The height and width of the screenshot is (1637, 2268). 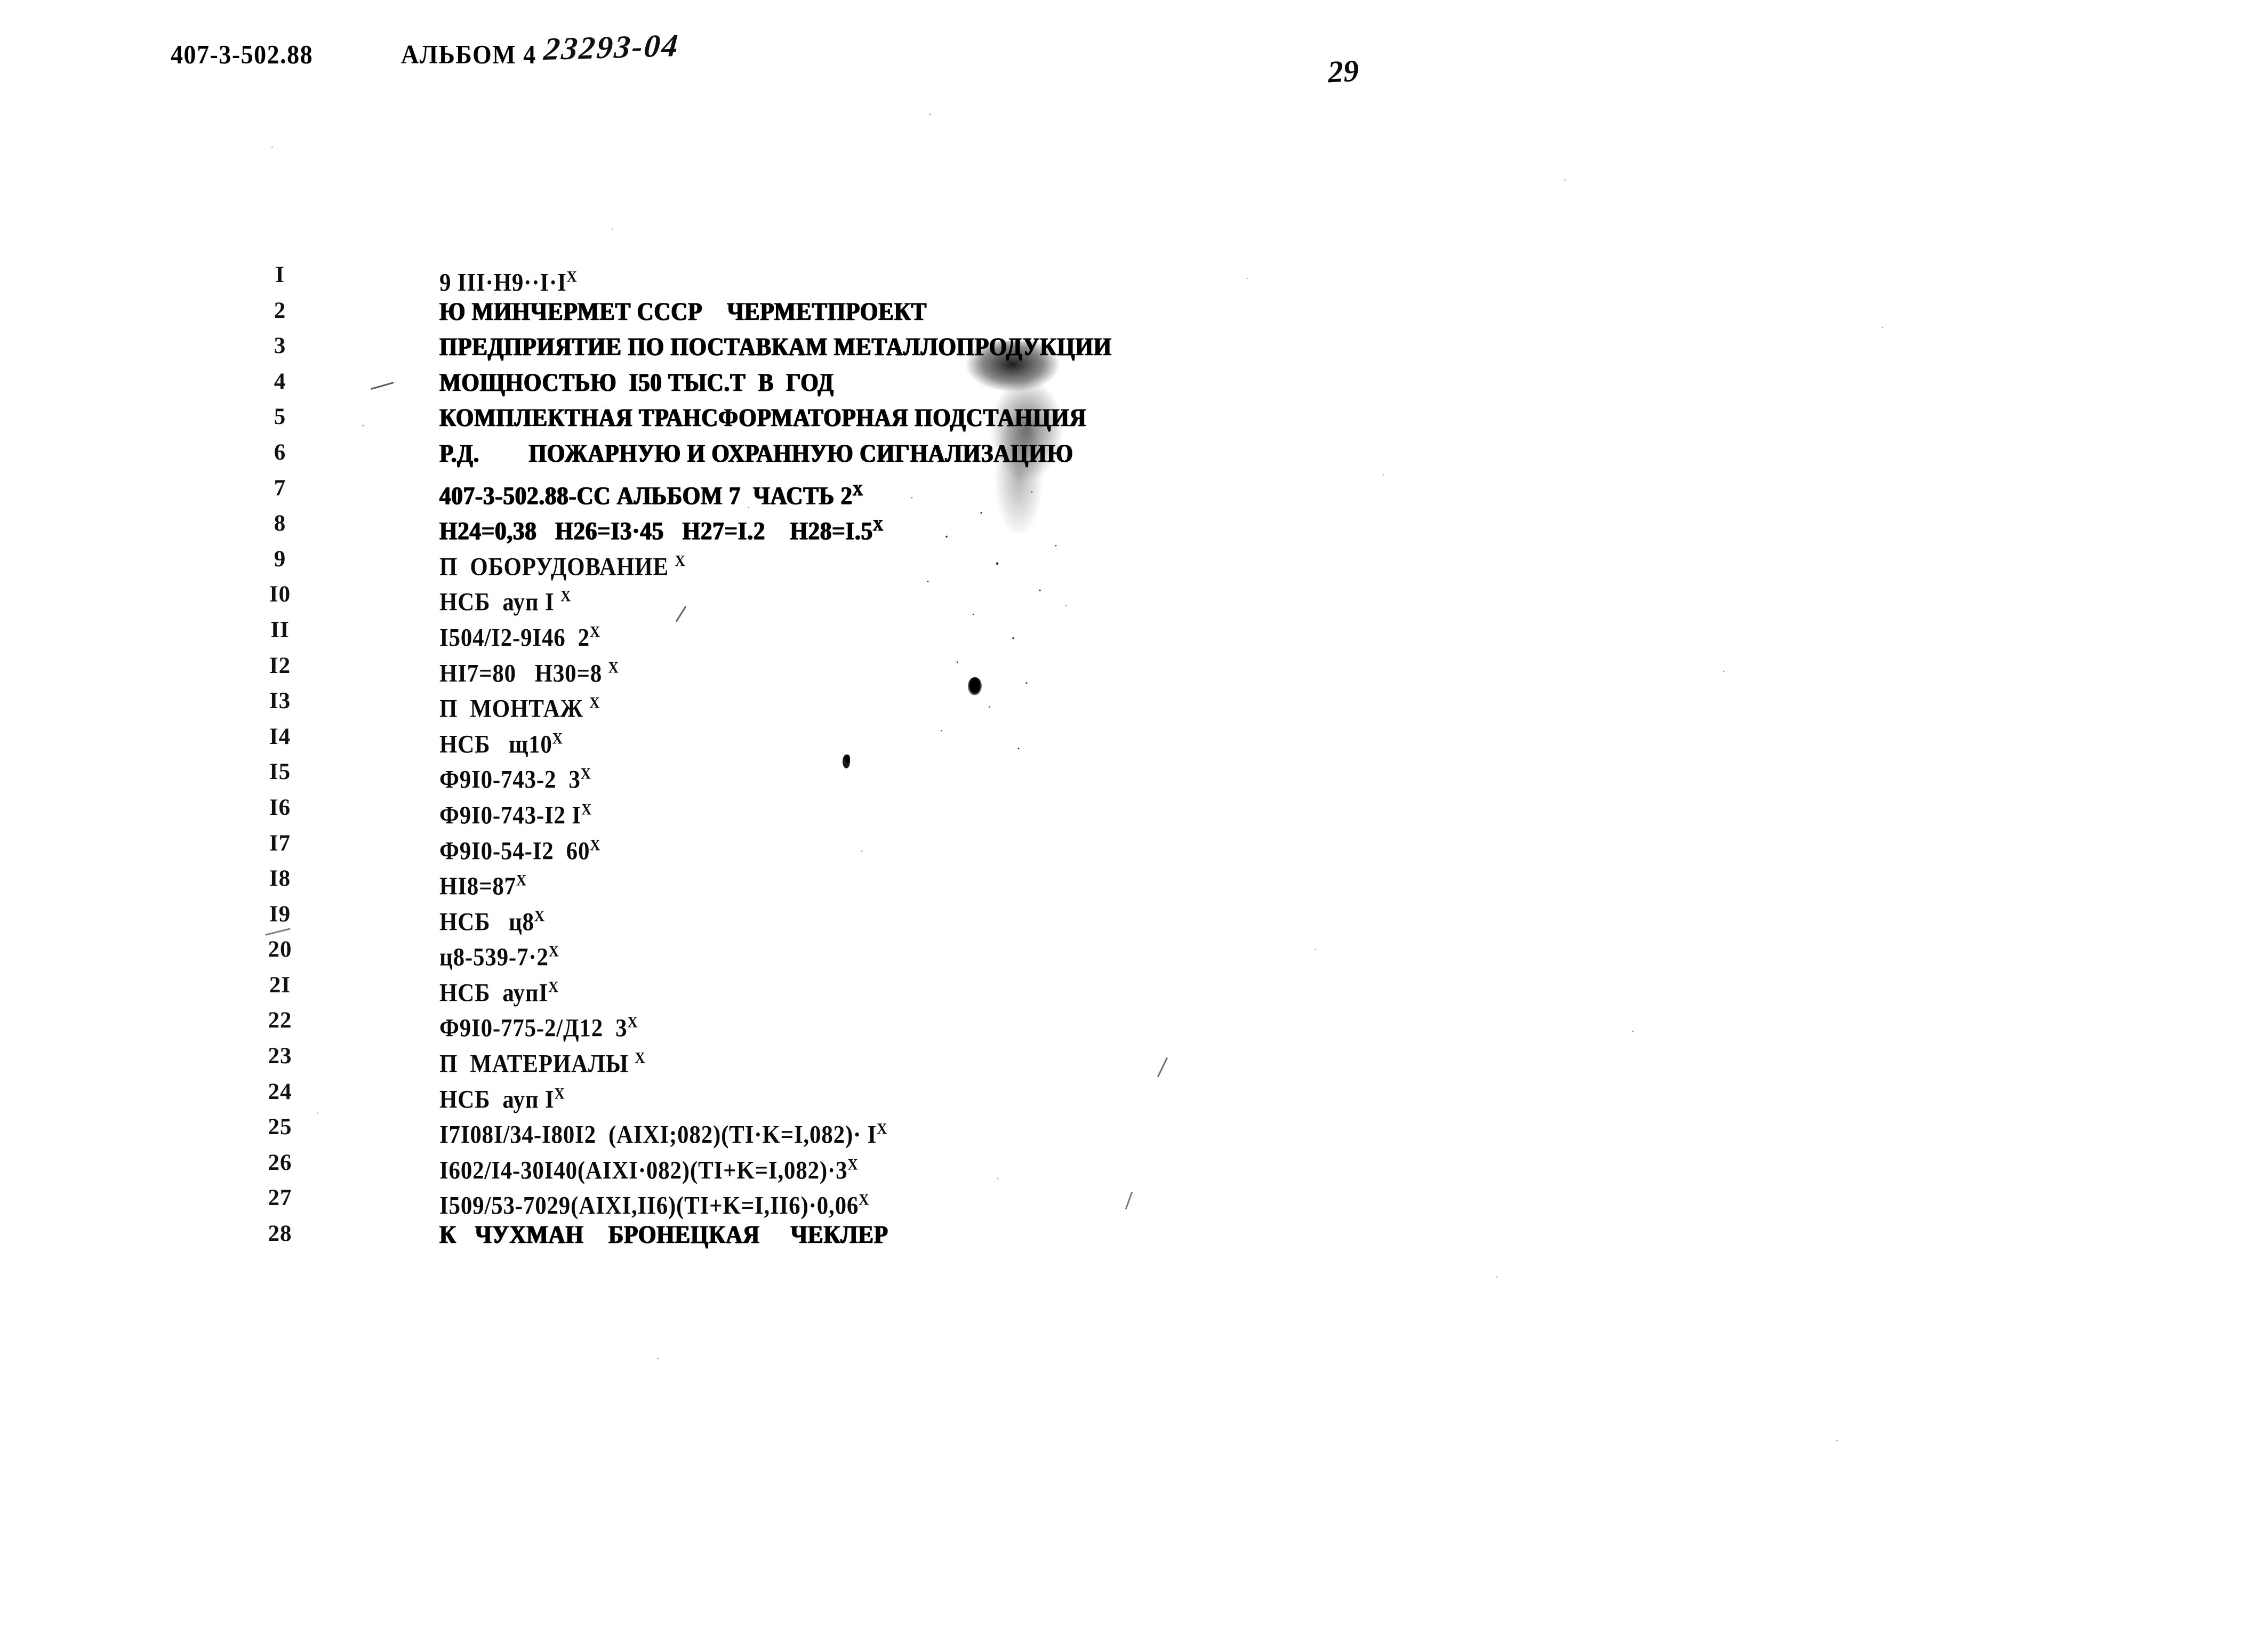 What do you see at coordinates (280, 843) in the screenshot?
I see `line-number: I7` at bounding box center [280, 843].